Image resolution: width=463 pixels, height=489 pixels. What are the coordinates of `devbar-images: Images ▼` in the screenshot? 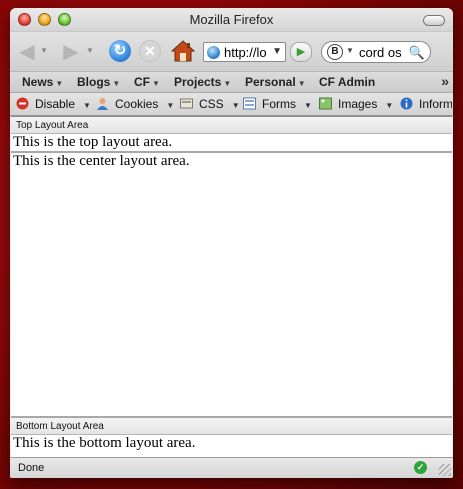 It's located at (356, 104).